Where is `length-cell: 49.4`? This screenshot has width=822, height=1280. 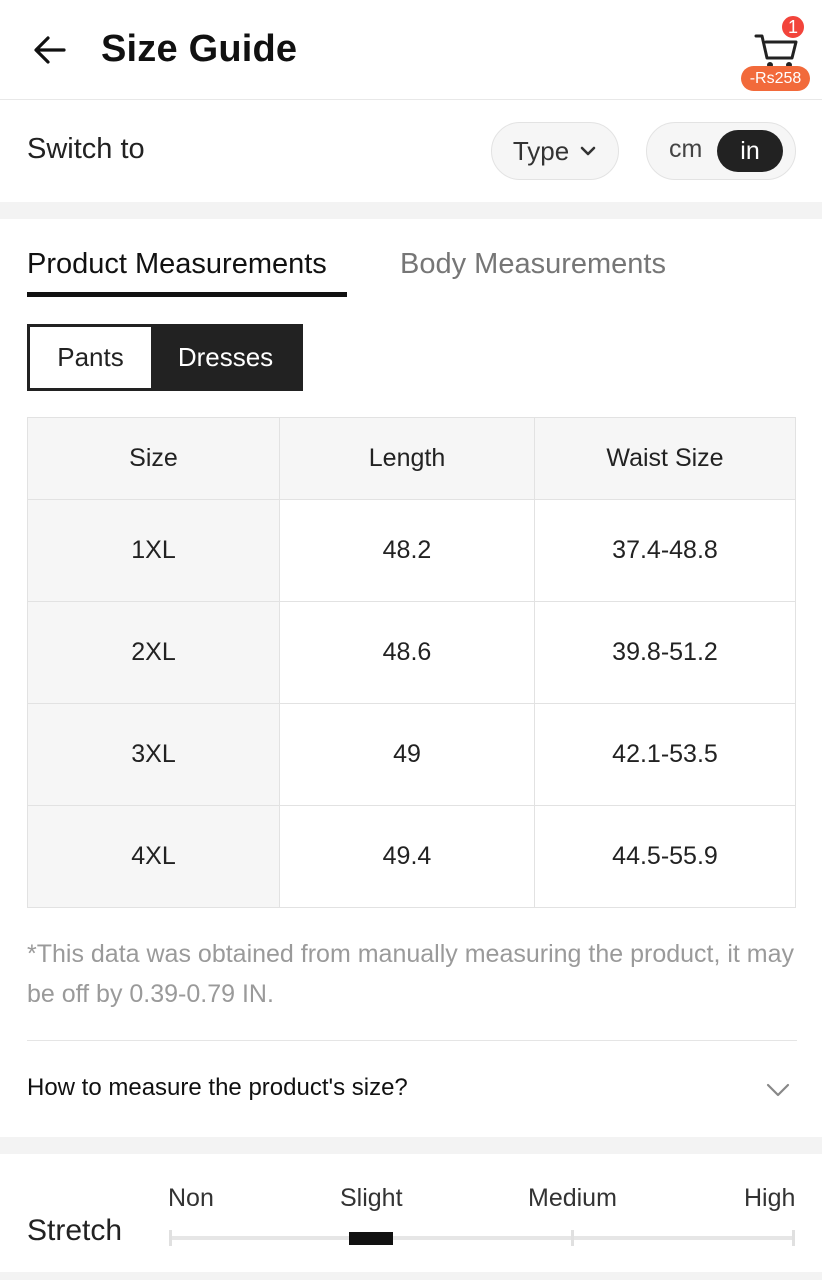 length-cell: 49.4 is located at coordinates (407, 856).